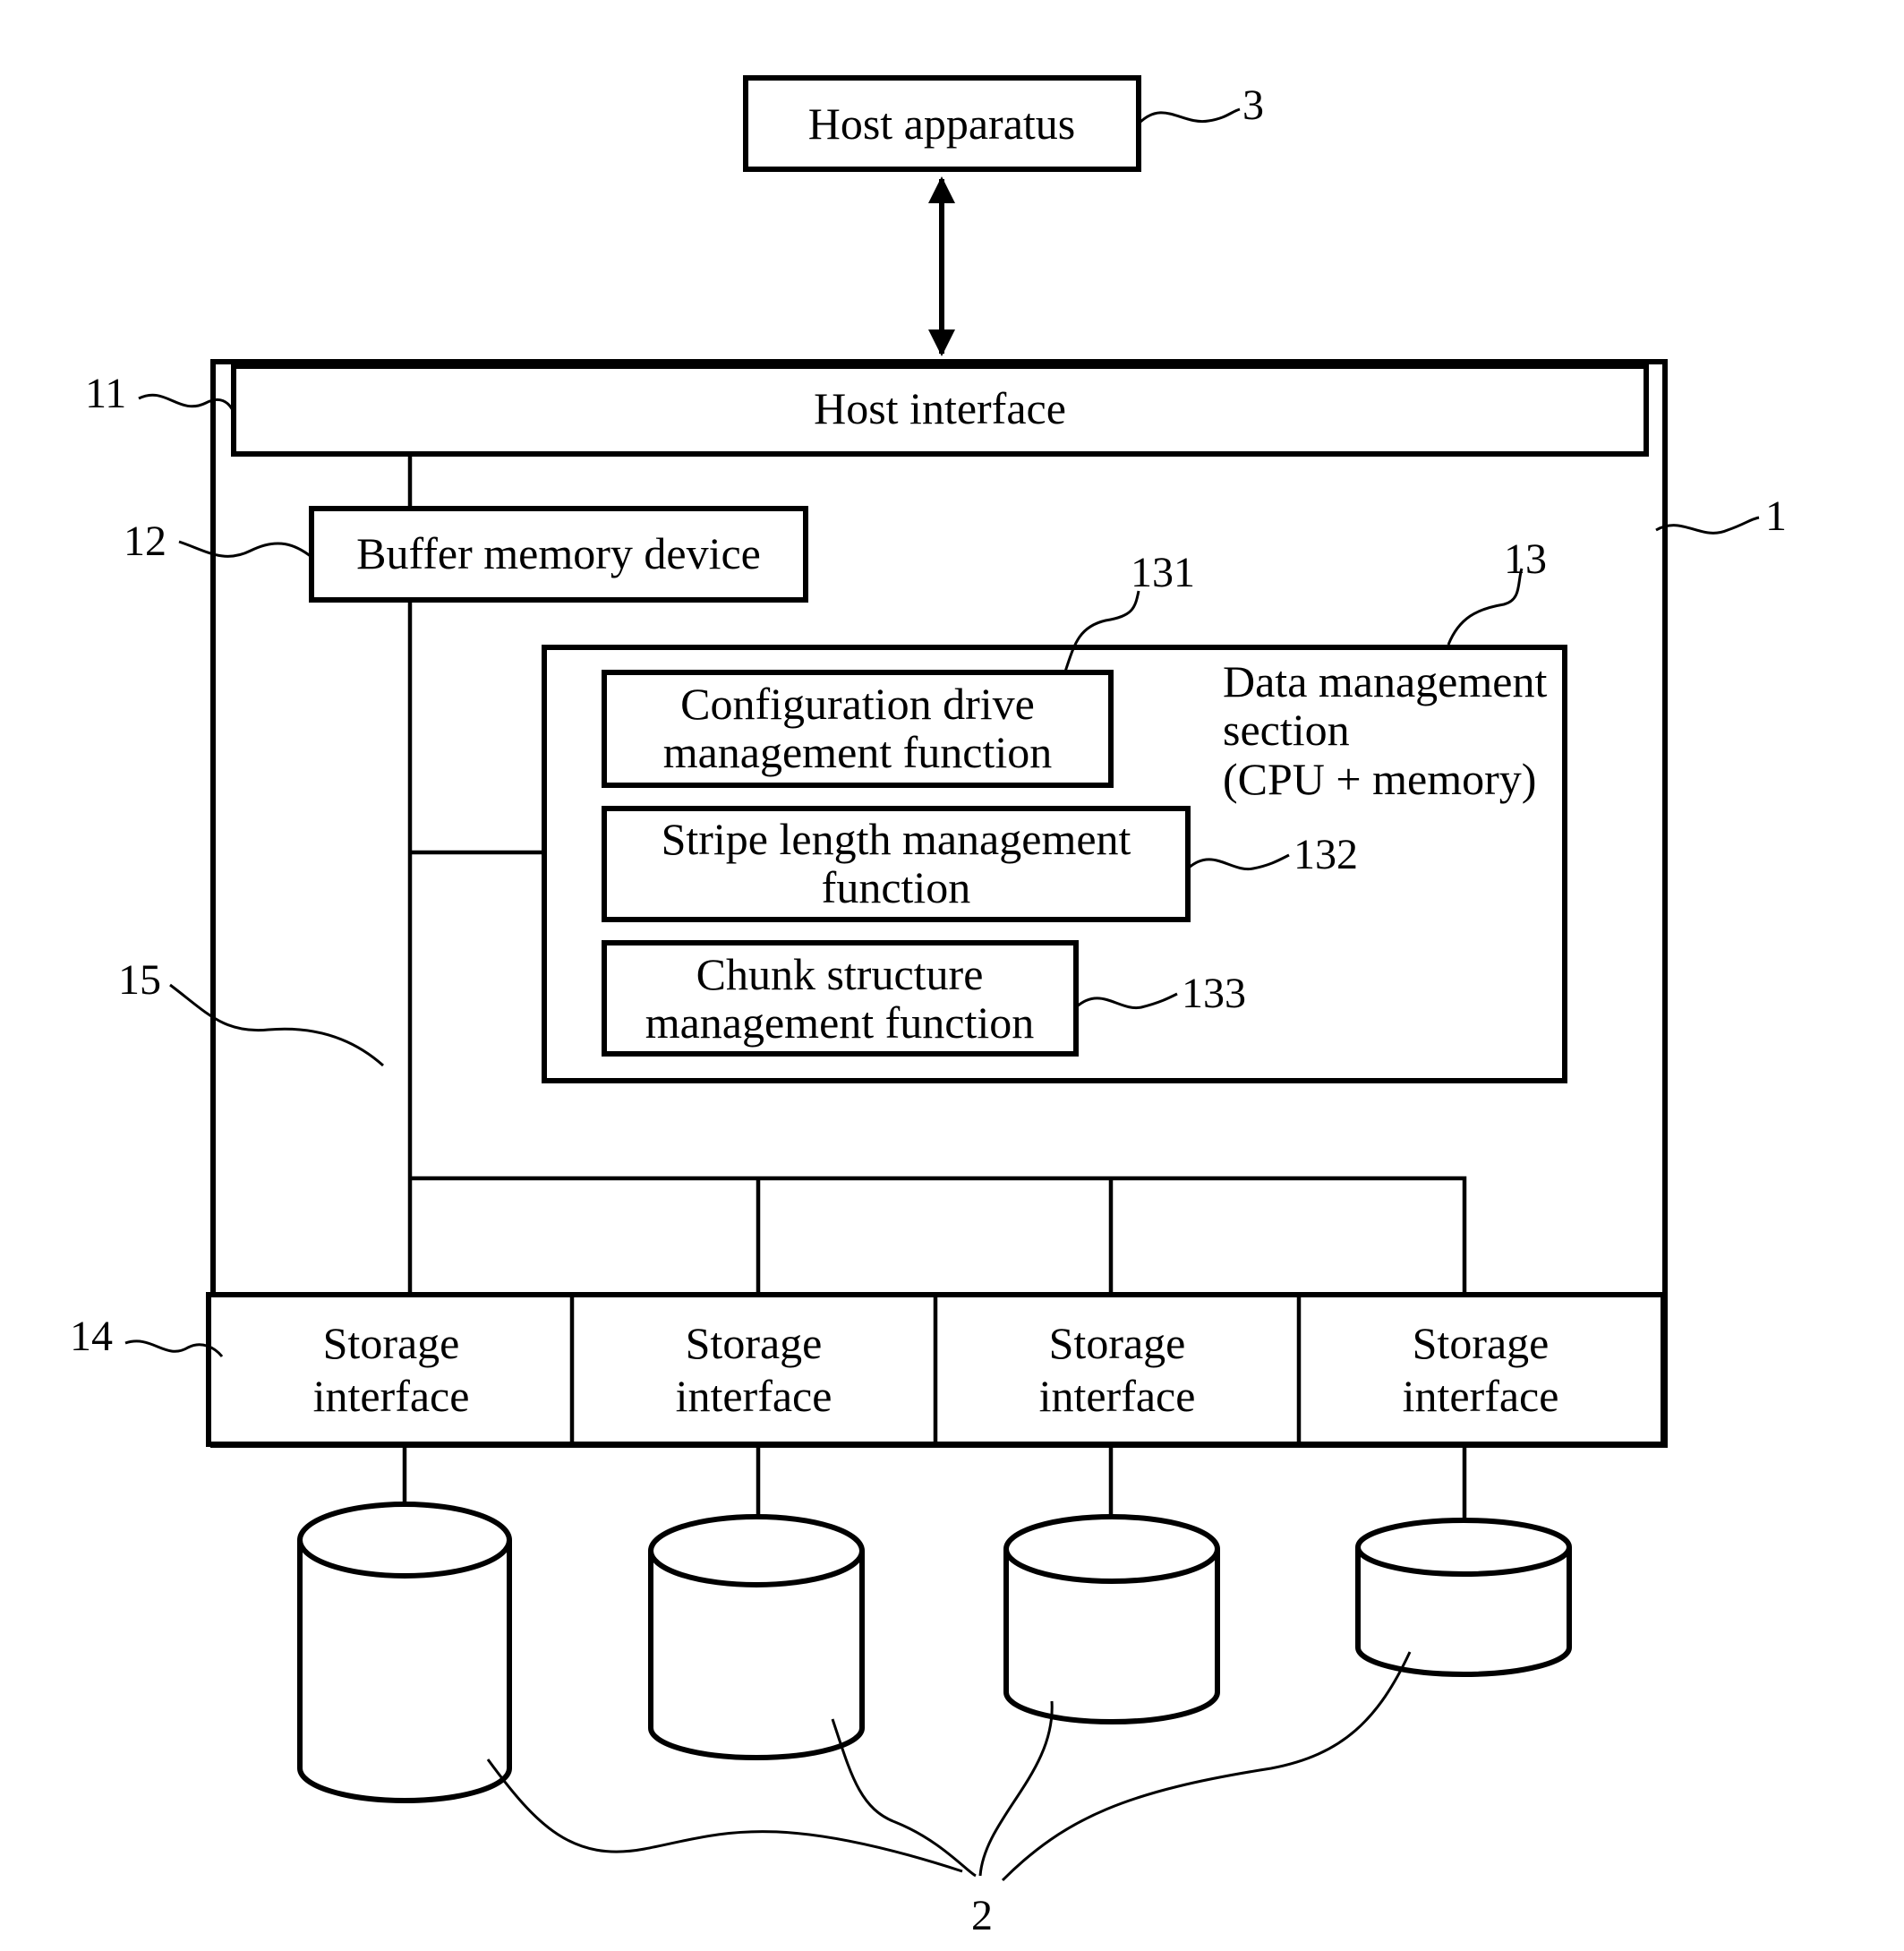 This screenshot has height=1951, width=1904. Describe the element at coordinates (1286, 730) in the screenshot. I see `data-management-label-line-2: section` at that location.